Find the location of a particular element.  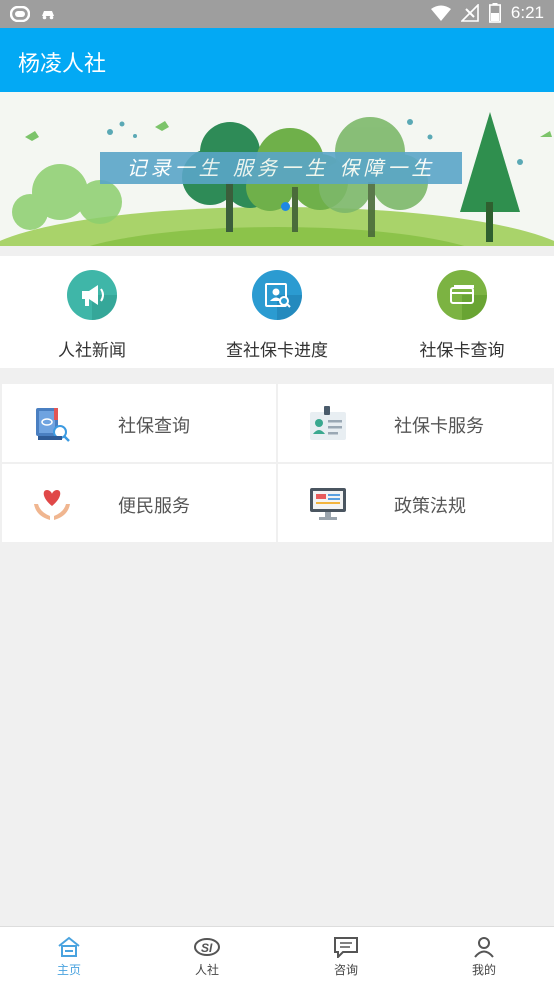

id-search-icon is located at coordinates (277, 295).